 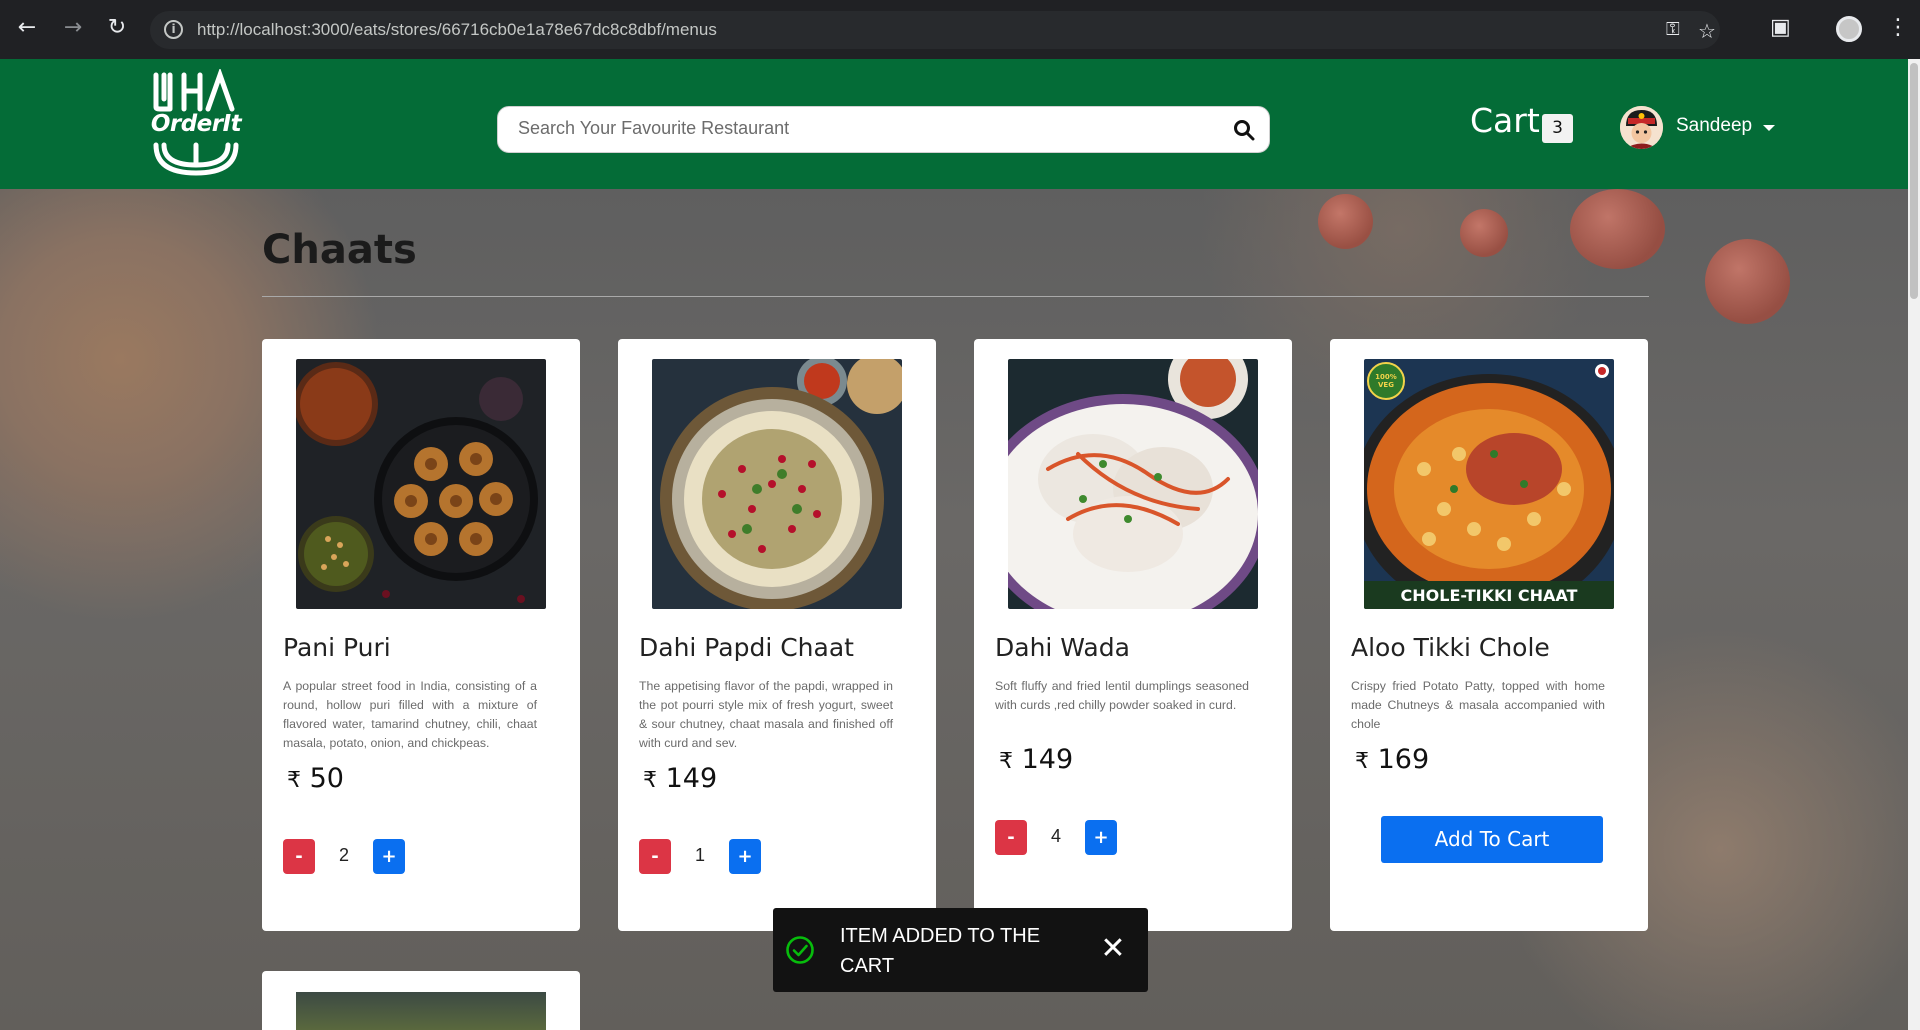 What do you see at coordinates (117, 28) in the screenshot?
I see `reload-icon: ↻` at bounding box center [117, 28].